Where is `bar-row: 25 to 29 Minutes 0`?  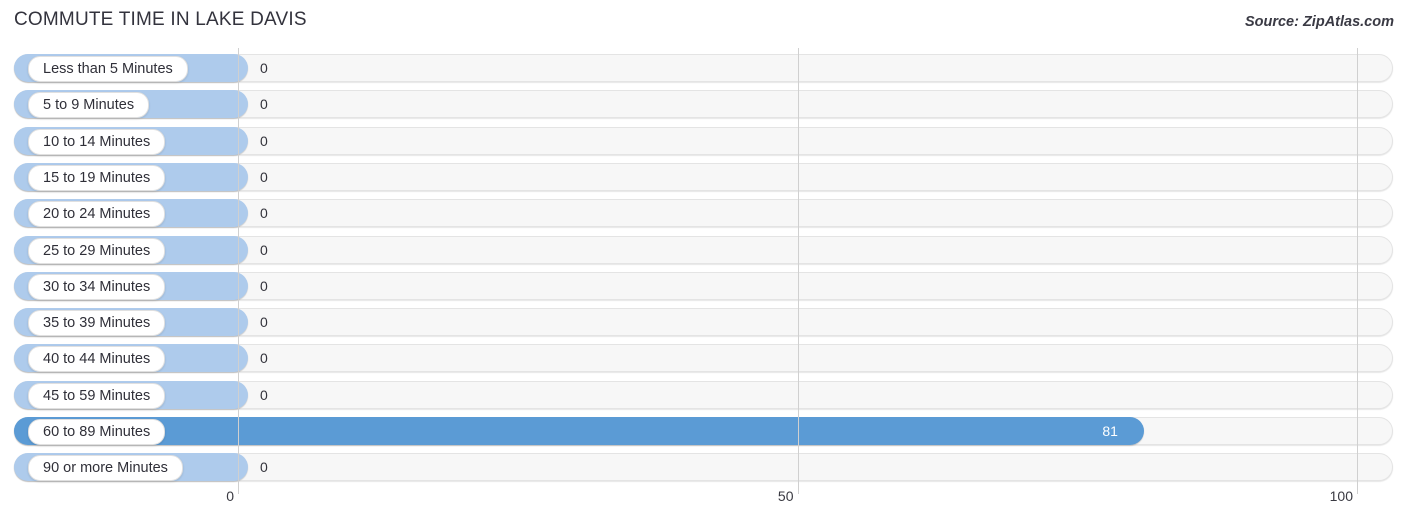 bar-row: 25 to 29 Minutes 0 is located at coordinates (703, 249).